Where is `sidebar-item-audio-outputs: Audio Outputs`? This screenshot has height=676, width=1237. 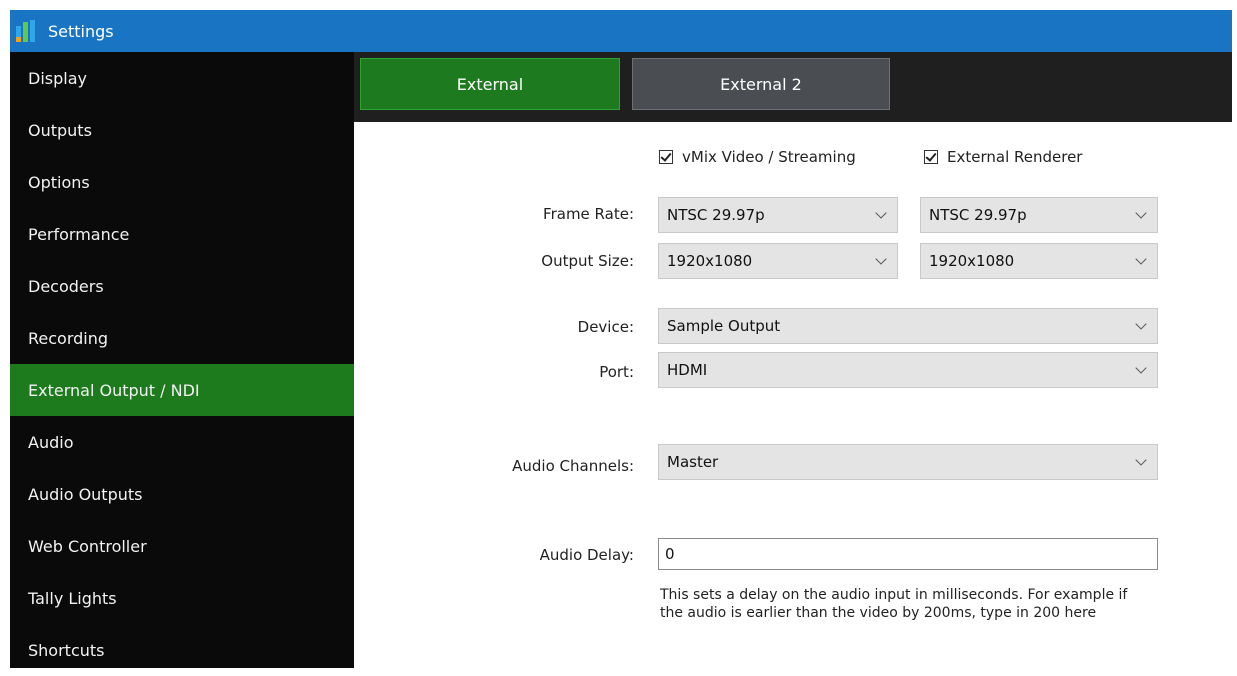 sidebar-item-audio-outputs: Audio Outputs is located at coordinates (182, 494).